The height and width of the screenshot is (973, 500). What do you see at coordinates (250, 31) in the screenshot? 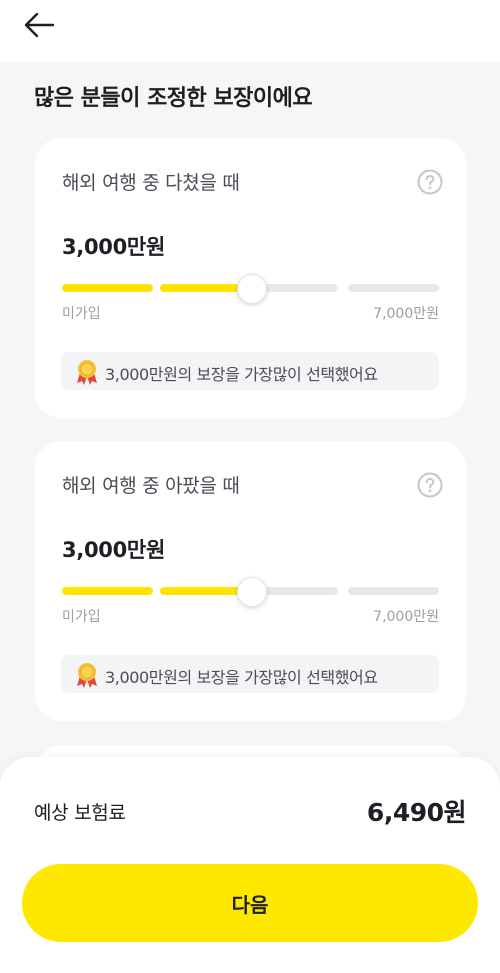
I see `top-bar` at bounding box center [250, 31].